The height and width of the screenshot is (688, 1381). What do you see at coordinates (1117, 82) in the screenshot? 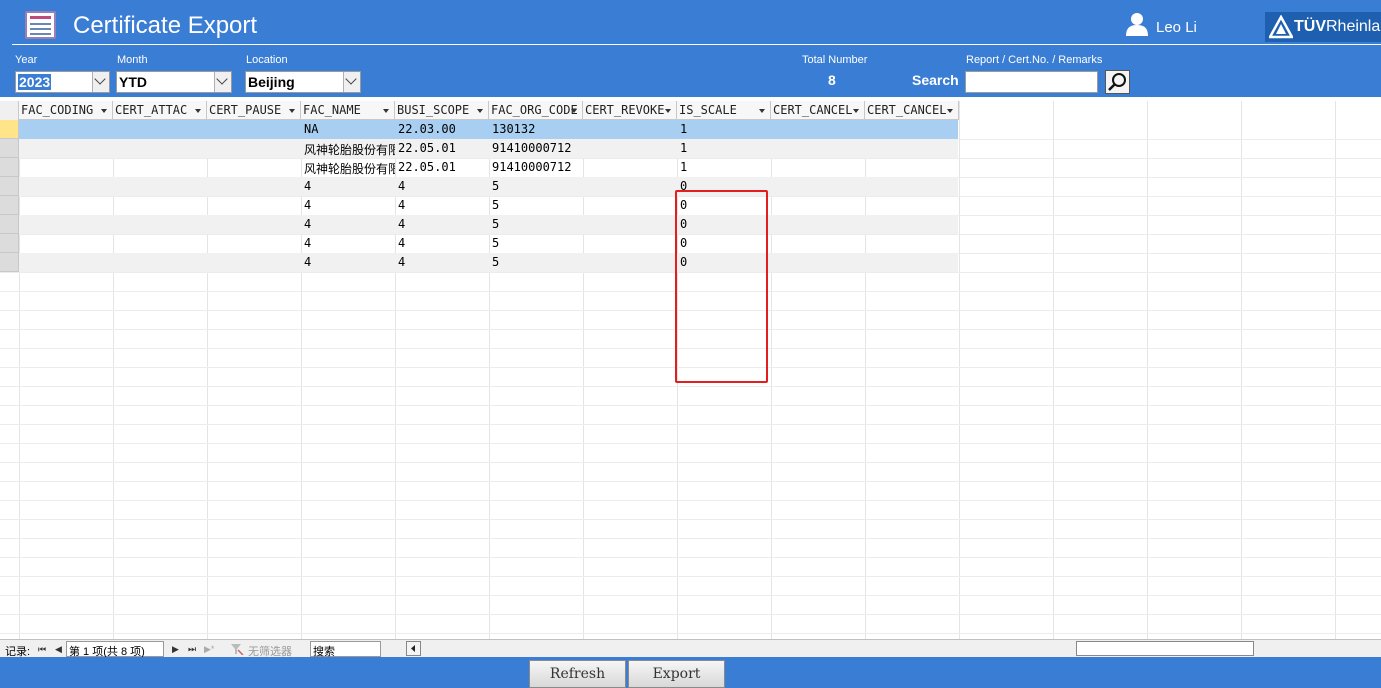
I see `search-button` at bounding box center [1117, 82].